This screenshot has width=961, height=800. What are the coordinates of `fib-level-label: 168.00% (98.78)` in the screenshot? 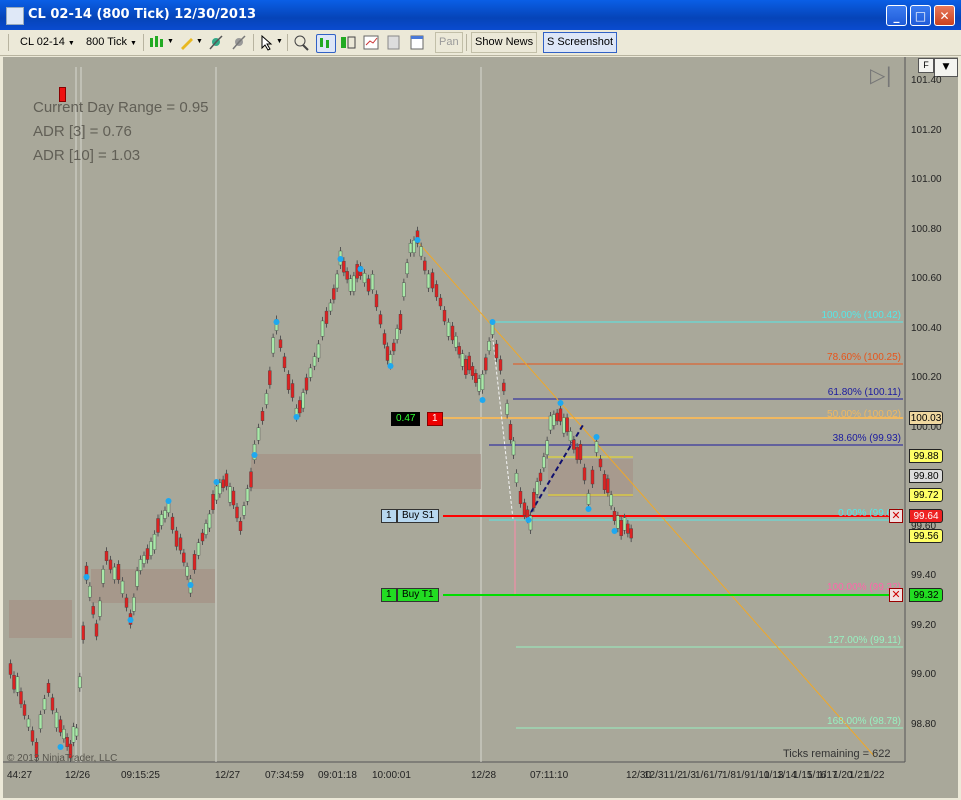 It's located at (864, 721).